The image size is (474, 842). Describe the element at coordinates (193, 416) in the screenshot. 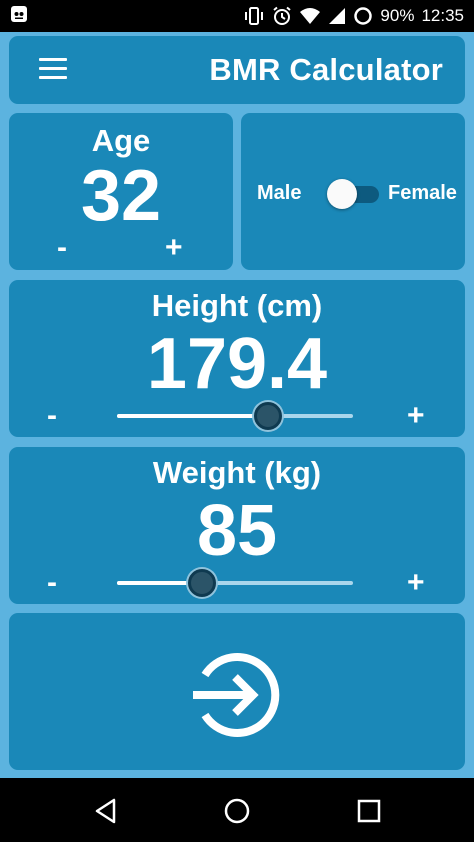

I see `slider-fill` at that location.